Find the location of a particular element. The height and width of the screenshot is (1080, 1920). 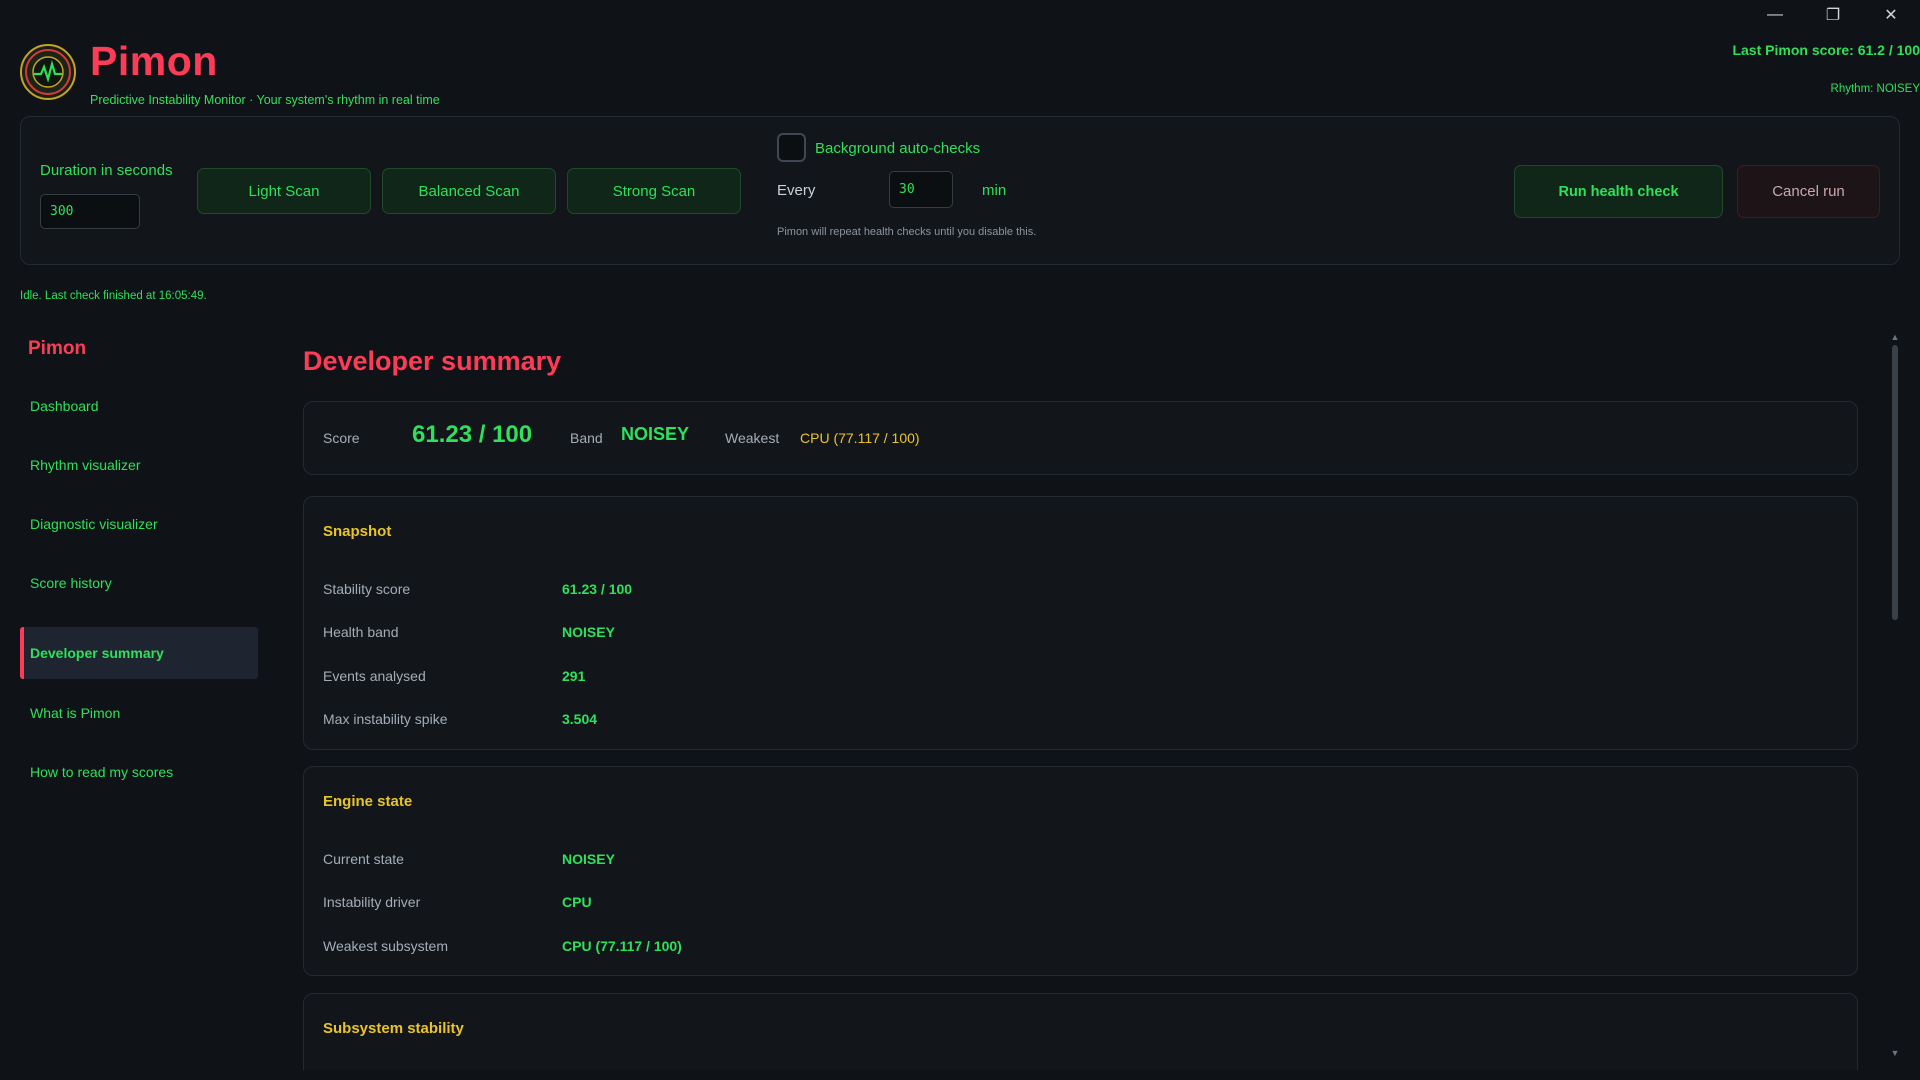

sidebar-title: Pimon is located at coordinates (57, 348).